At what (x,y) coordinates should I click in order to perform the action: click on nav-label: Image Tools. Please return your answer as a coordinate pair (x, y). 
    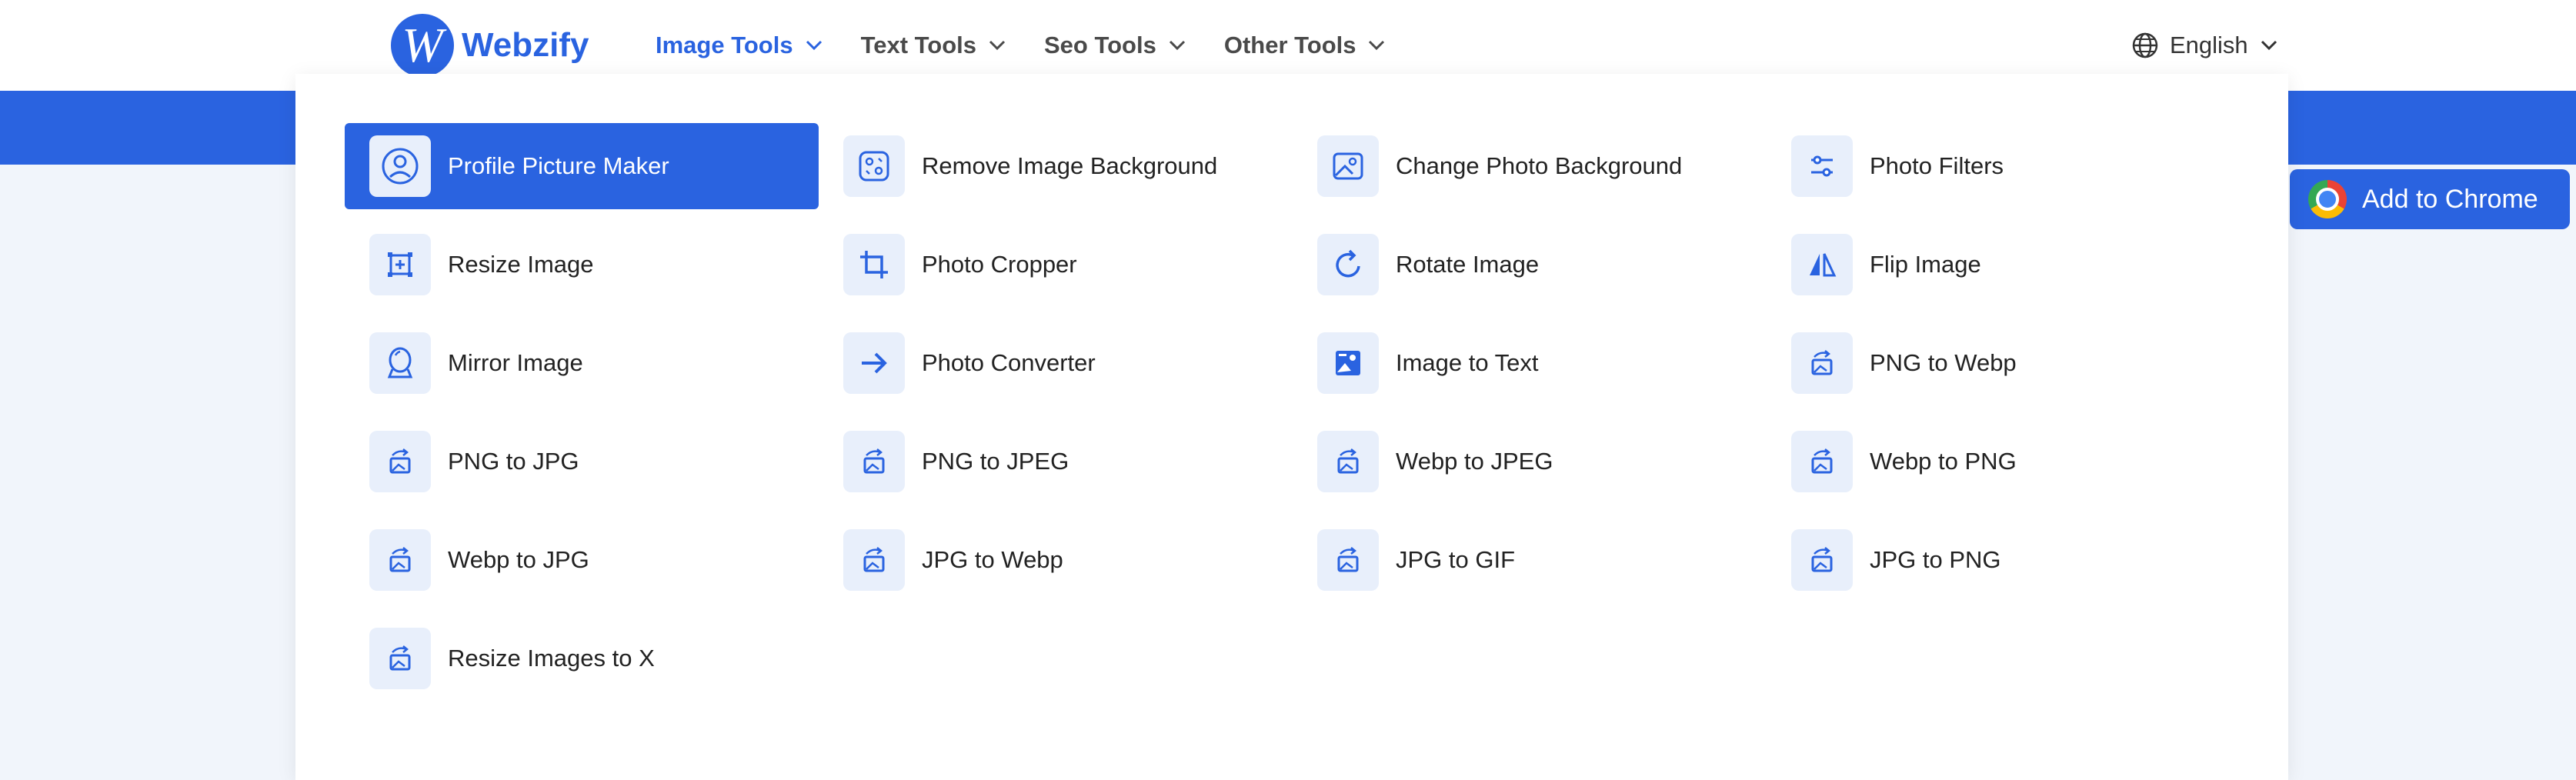
    Looking at the image, I should click on (725, 45).